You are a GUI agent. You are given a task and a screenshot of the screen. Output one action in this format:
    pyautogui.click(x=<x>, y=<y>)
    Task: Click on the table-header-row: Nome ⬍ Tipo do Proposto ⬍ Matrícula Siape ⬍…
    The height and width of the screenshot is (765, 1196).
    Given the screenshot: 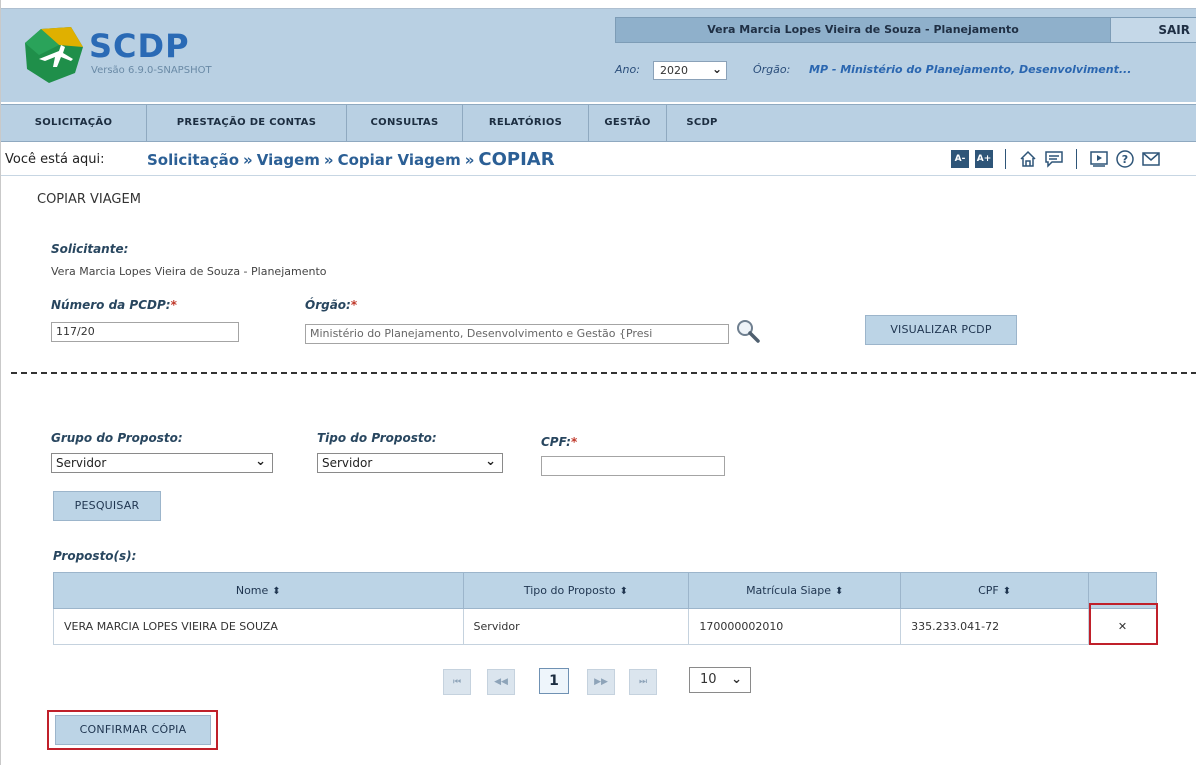 What is the action you would take?
    pyautogui.click(x=605, y=590)
    